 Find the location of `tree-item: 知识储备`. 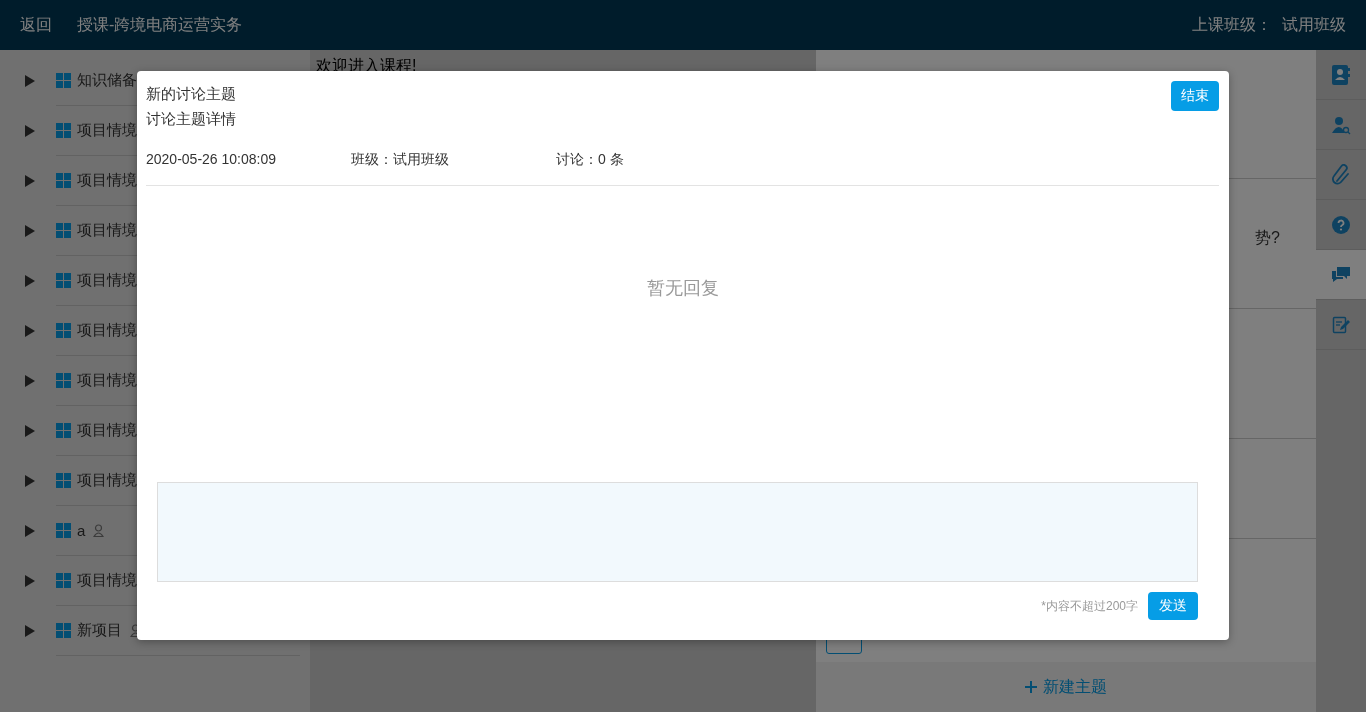

tree-item: 知识储备 is located at coordinates (107, 80).